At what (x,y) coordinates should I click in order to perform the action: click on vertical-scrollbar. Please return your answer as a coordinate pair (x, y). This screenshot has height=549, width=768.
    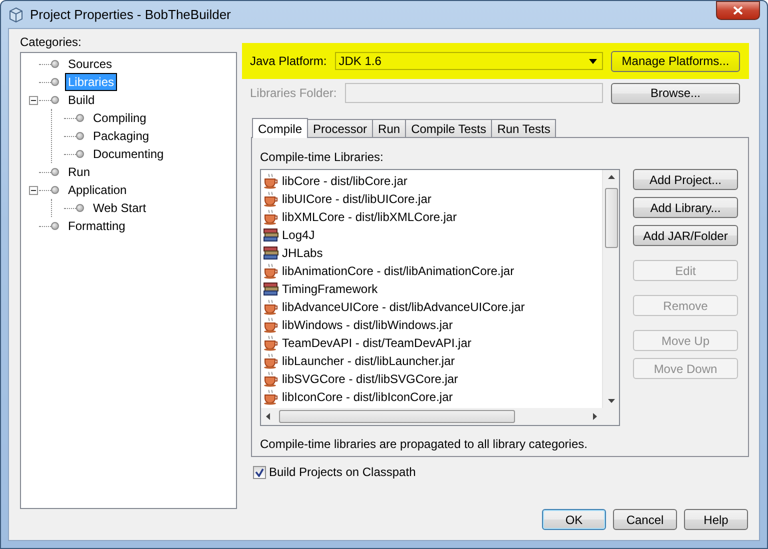
    Looking at the image, I should click on (610, 289).